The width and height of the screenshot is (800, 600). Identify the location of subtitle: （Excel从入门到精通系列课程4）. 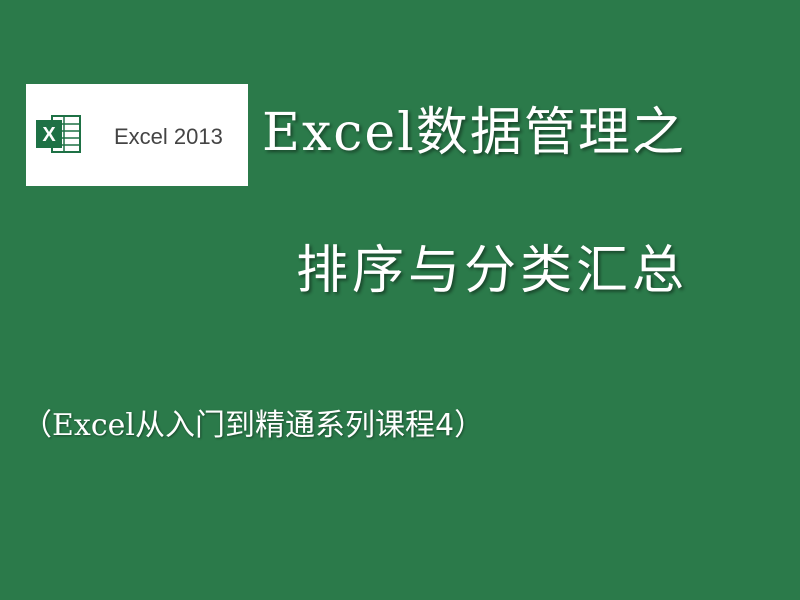
(253, 422).